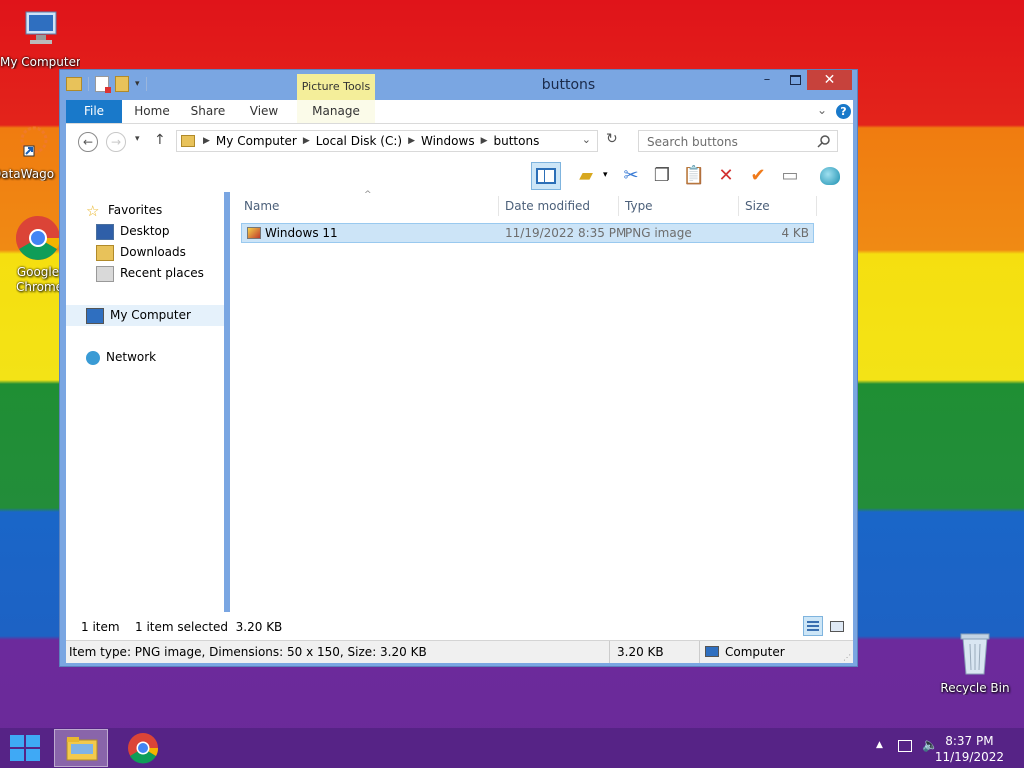  Describe the element at coordinates (368, 195) in the screenshot. I see `sort-ascending-icon: ^` at that location.